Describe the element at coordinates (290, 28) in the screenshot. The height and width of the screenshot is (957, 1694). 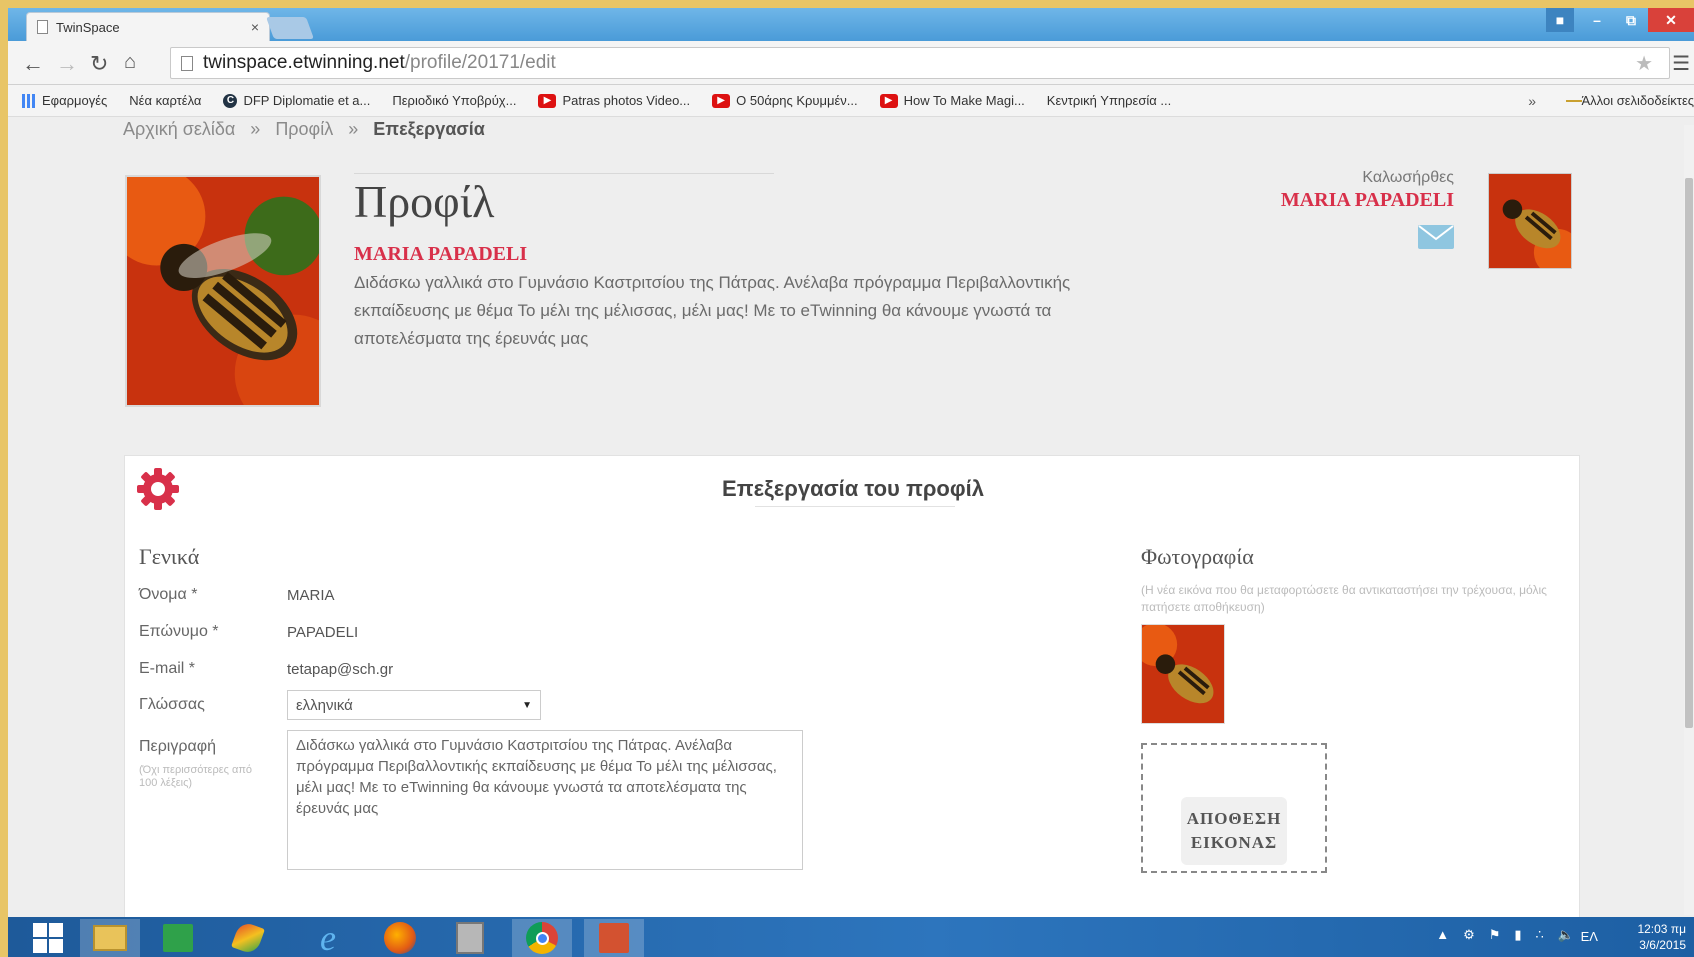
I see `new-tab-button` at that location.